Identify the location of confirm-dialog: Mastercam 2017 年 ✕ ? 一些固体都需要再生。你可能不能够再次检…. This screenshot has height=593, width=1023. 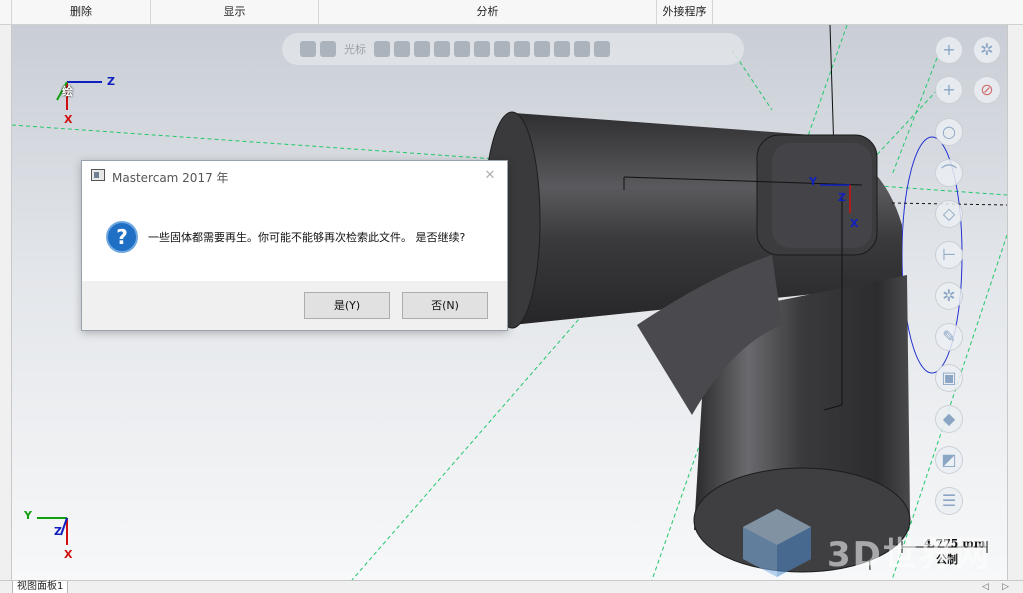
(294, 245).